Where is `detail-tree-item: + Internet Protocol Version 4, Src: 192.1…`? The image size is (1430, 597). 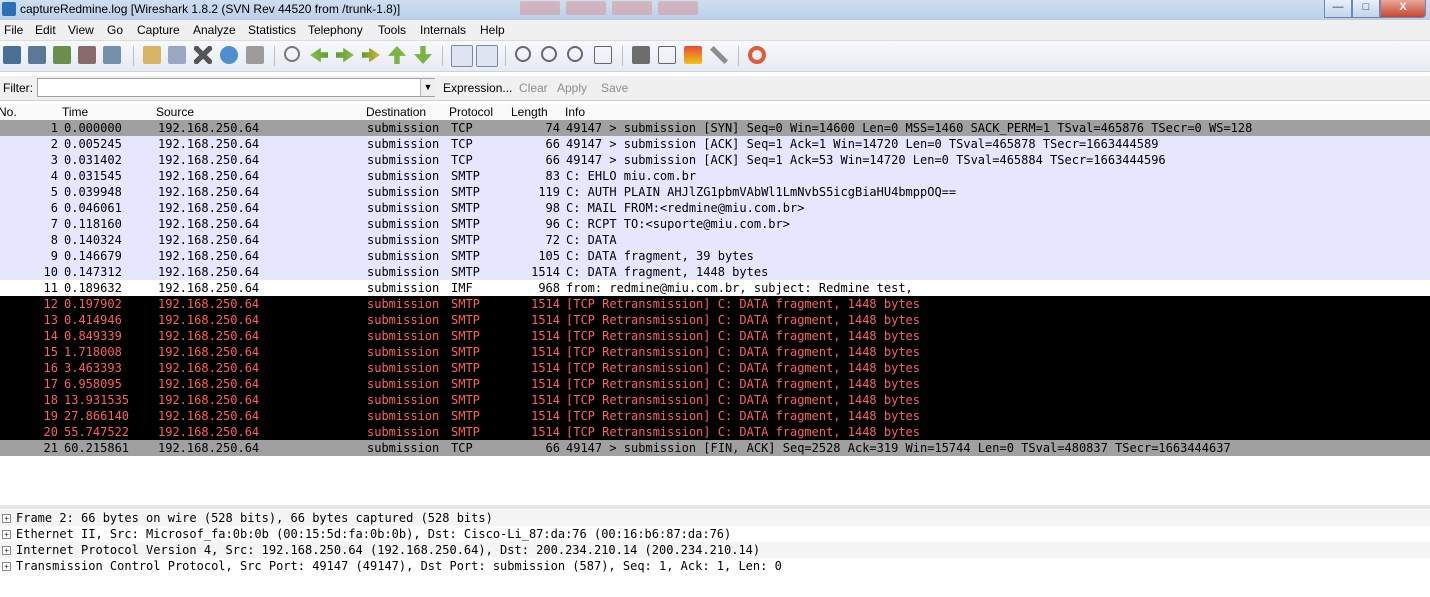
detail-tree-item: + Internet Protocol Version 4, Src: 192.1… is located at coordinates (715, 550).